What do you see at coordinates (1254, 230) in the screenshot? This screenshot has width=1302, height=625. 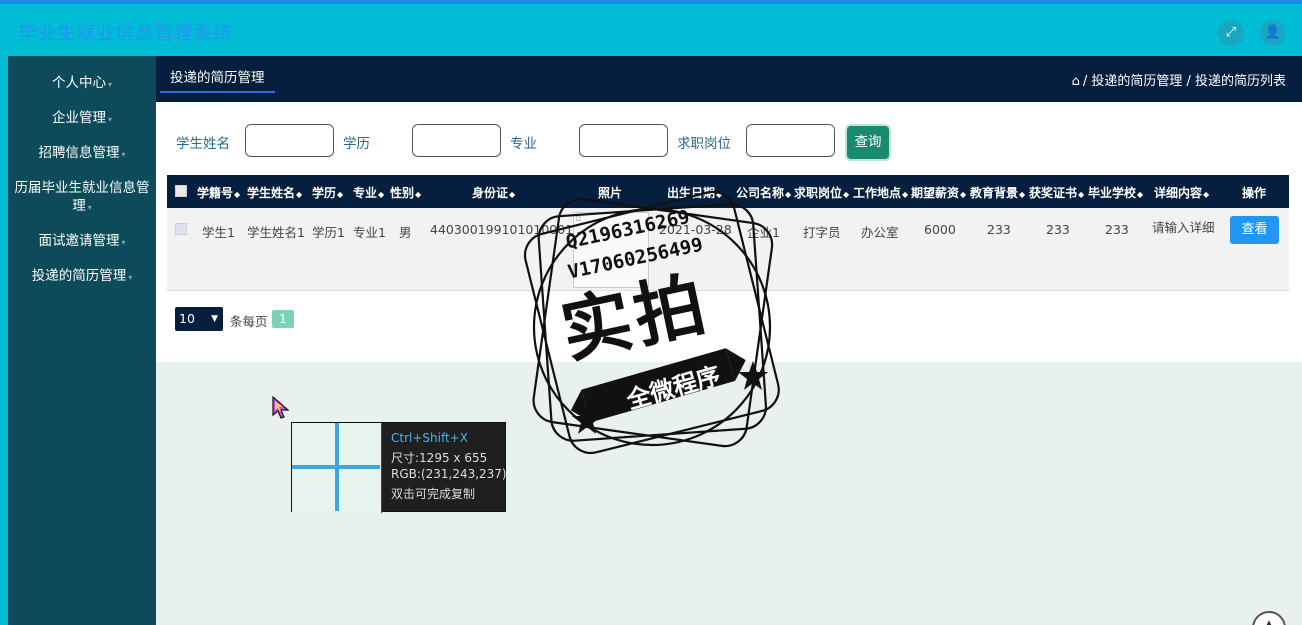 I see `view-button: 查看` at bounding box center [1254, 230].